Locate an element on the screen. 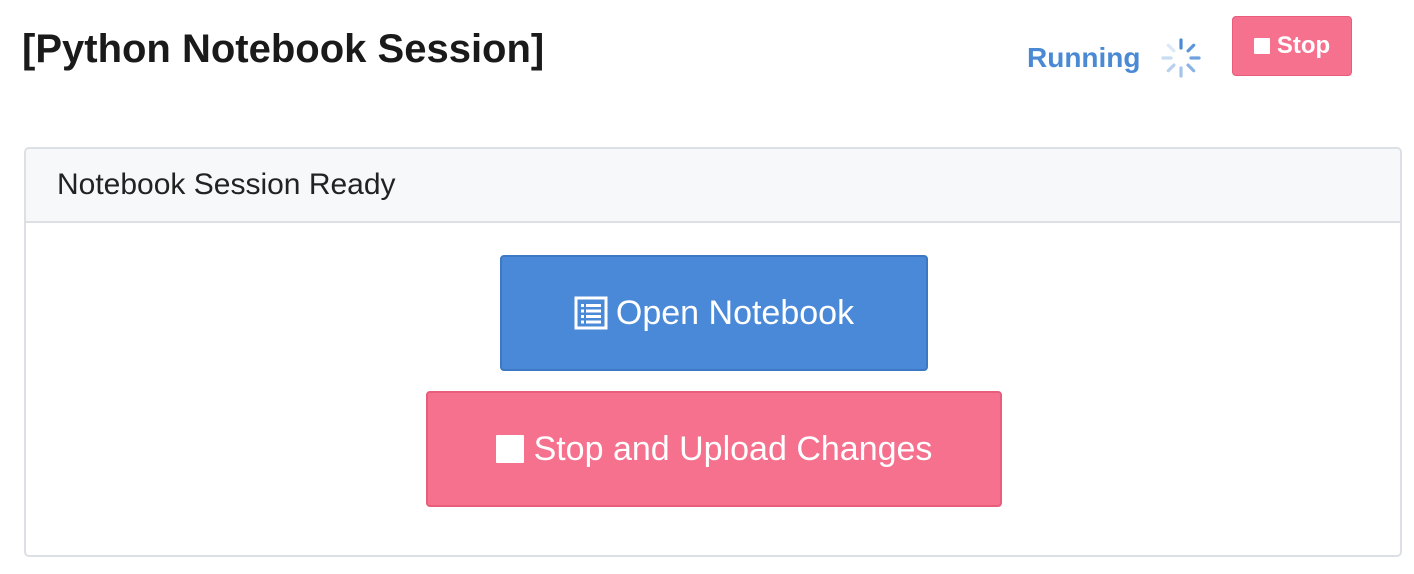 This screenshot has width=1414, height=574. stop-button: Stop is located at coordinates (1292, 46).